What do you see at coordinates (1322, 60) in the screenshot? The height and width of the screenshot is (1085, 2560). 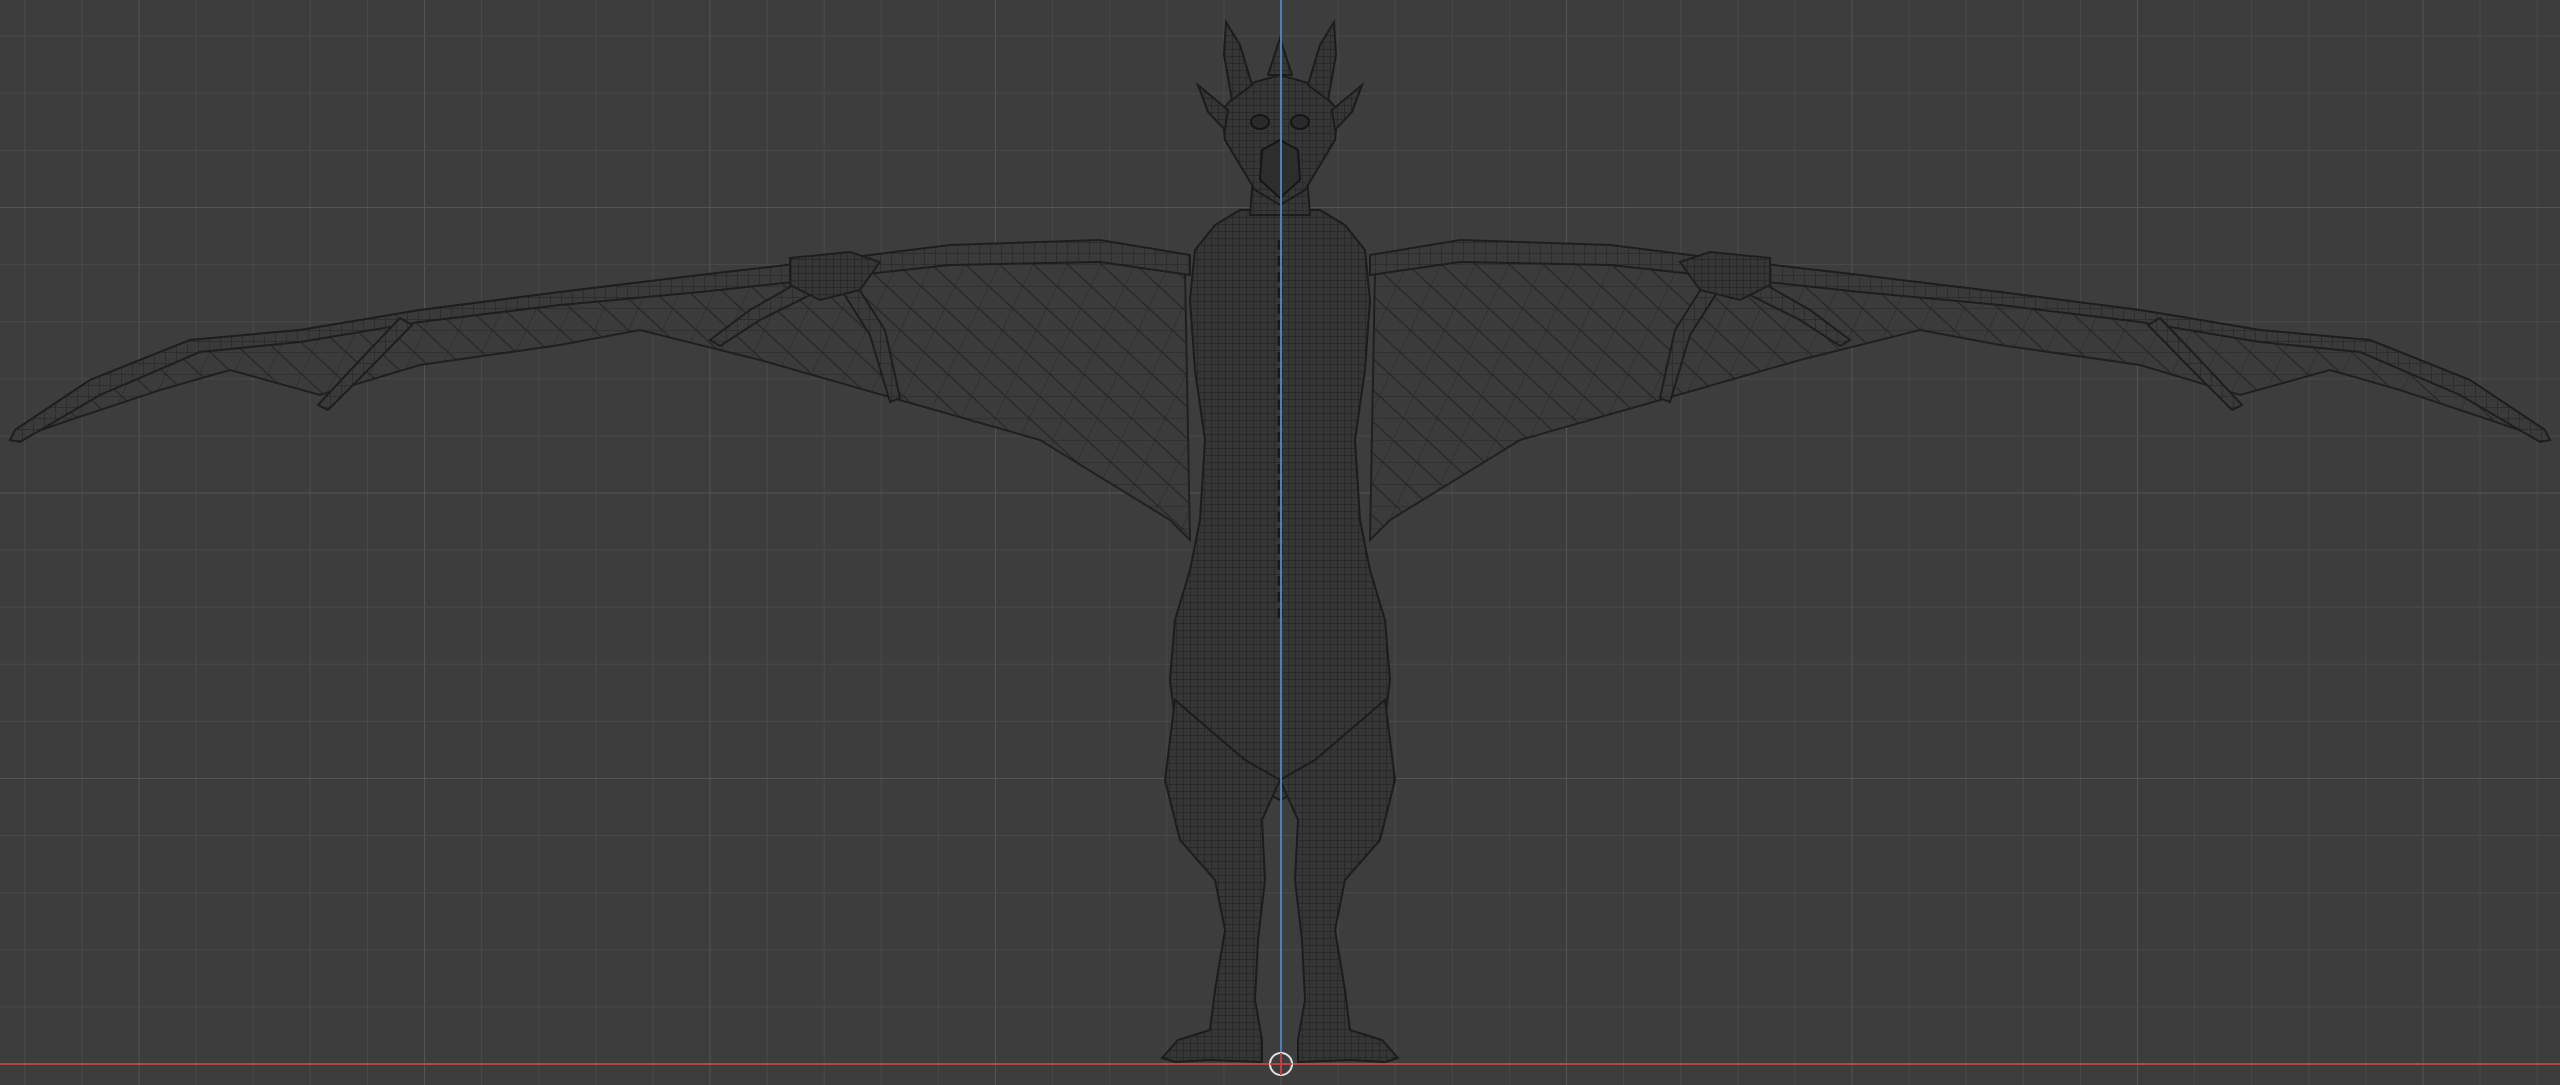 I see `horn-right` at bounding box center [1322, 60].